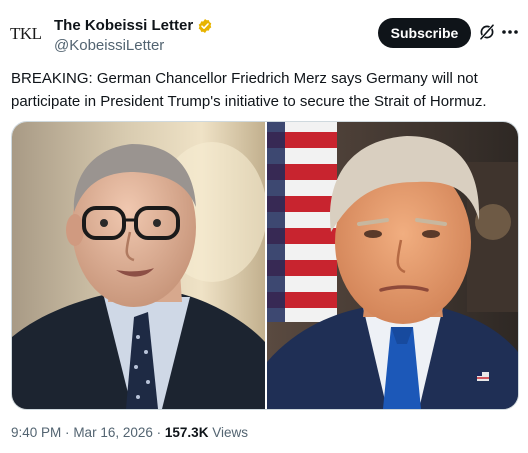 The height and width of the screenshot is (453, 528). Describe the element at coordinates (187, 432) in the screenshot. I see `views-count: 157.3K` at that location.